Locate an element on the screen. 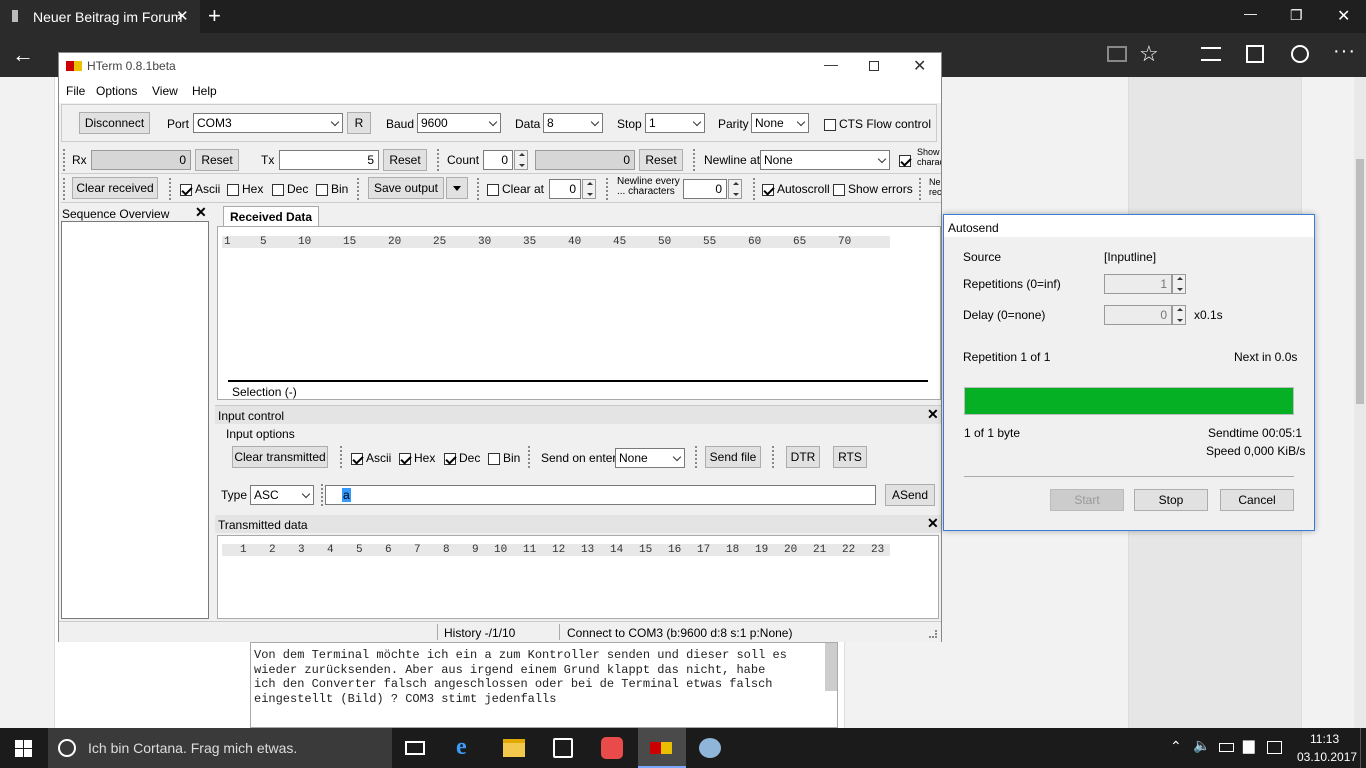  favorite-star-icon: ☆ is located at coordinates (1149, 54).